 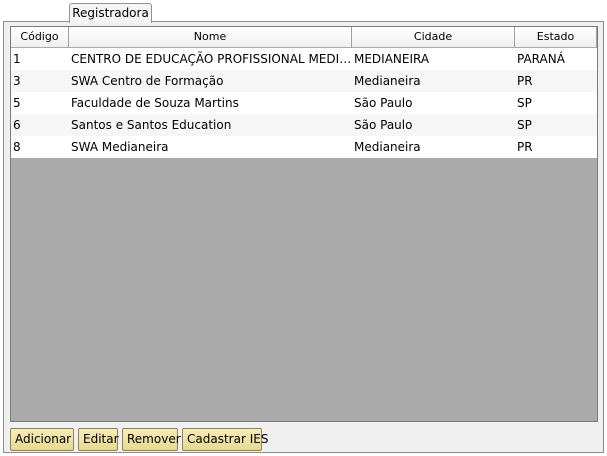 I want to click on cell-codigo: 5, so click(x=17, y=103).